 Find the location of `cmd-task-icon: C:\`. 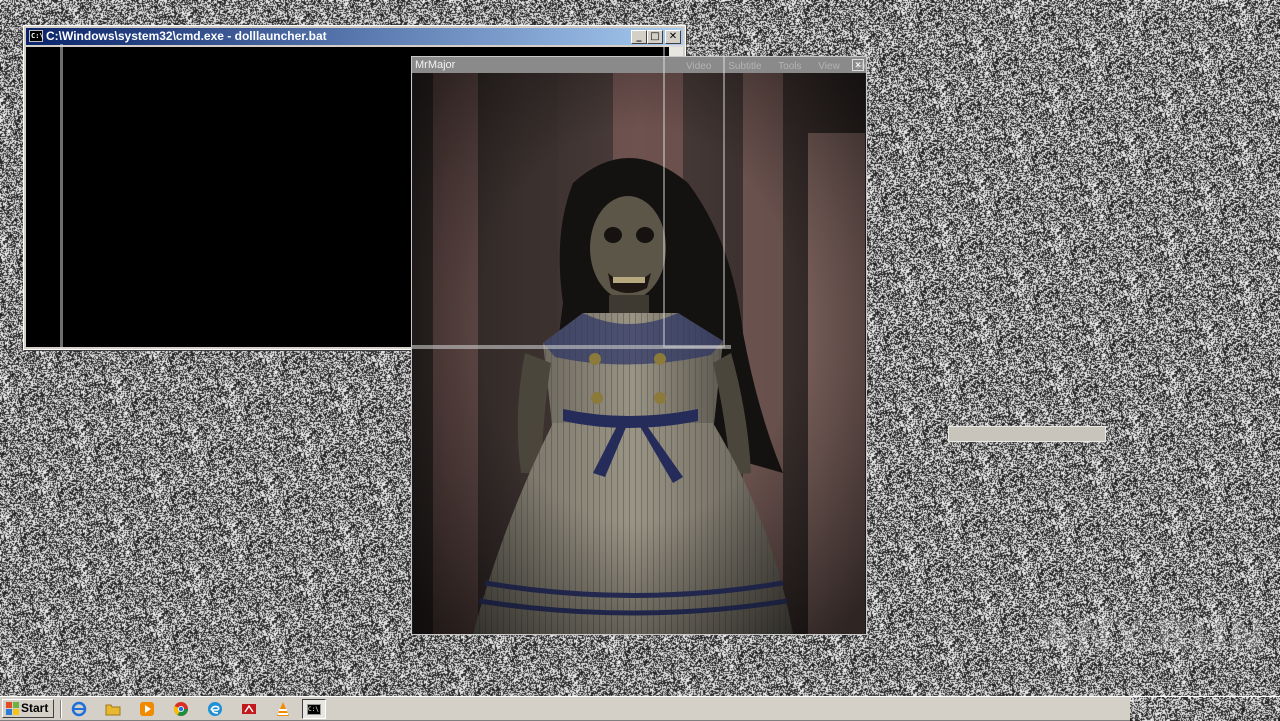

cmd-task-icon: C:\ is located at coordinates (314, 709).